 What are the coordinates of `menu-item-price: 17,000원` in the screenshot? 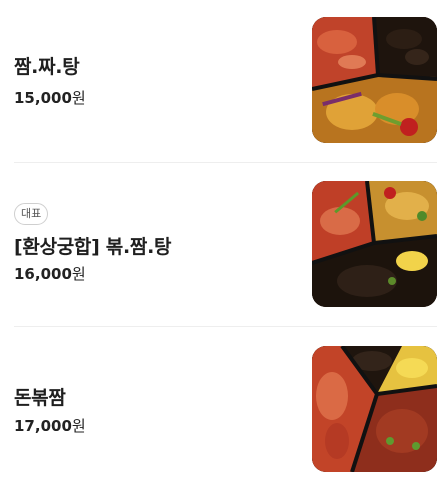 It's located at (50, 425).